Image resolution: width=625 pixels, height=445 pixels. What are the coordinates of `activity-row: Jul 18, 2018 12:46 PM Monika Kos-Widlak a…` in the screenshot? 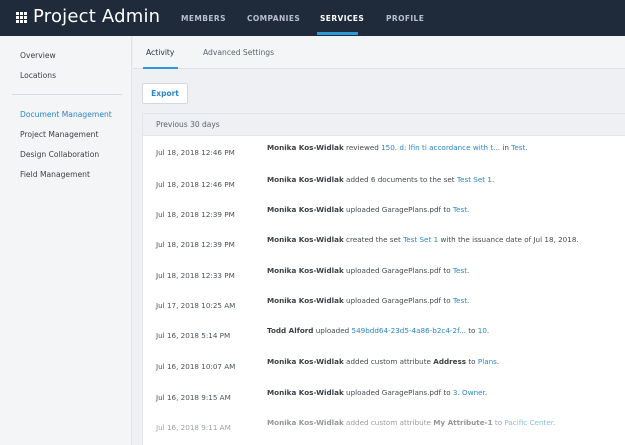 It's located at (384, 183).